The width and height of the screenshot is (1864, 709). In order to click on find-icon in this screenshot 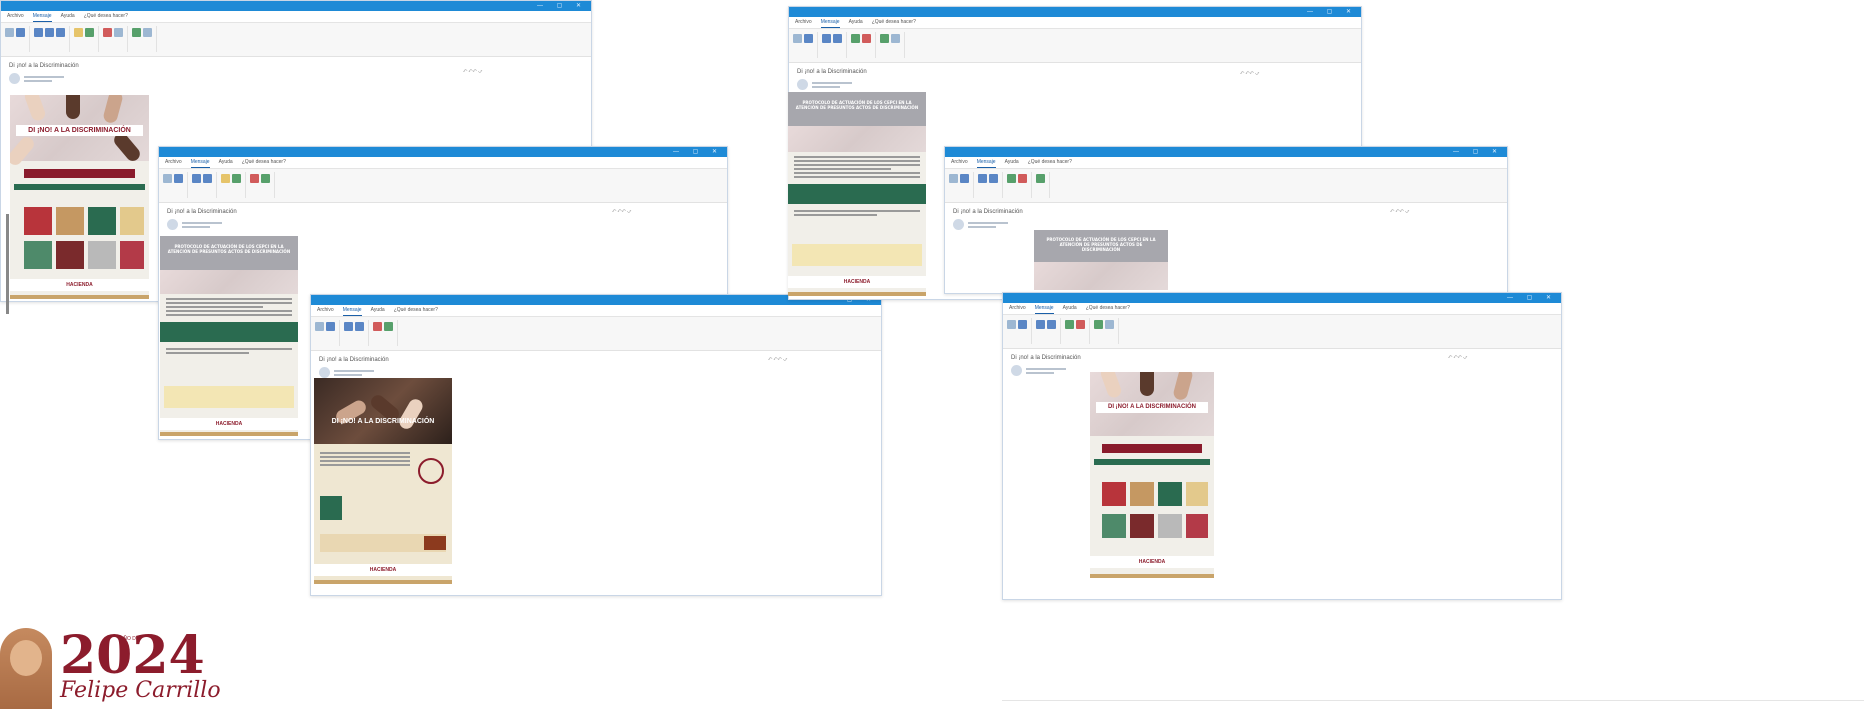, I will do `click(118, 32)`.